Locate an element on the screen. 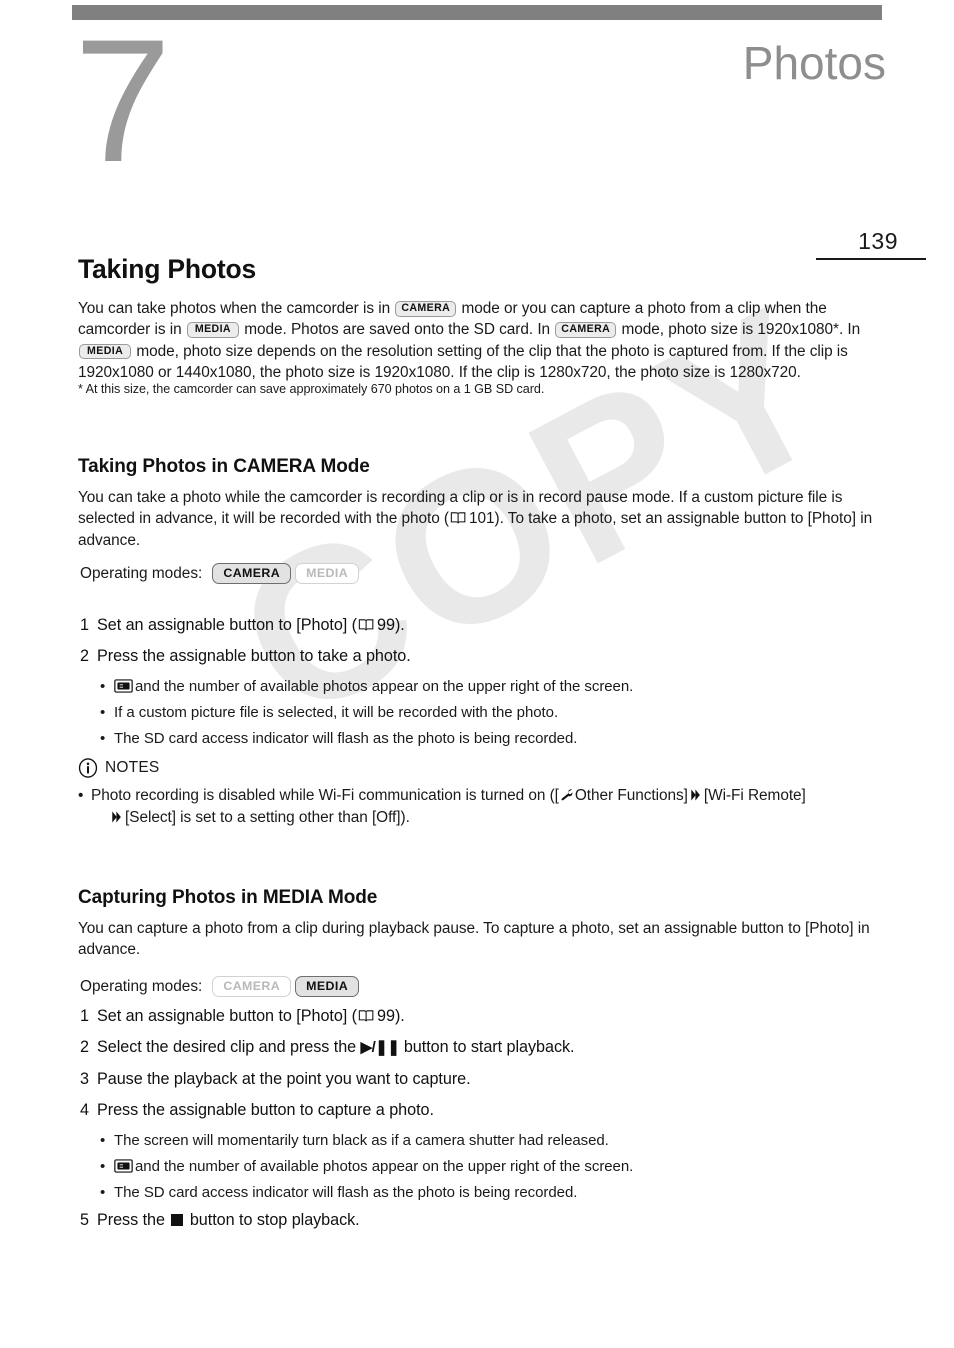 Image resolution: width=954 pixels, height=1348 pixels. page-title: Taking Photos is located at coordinates (167, 269).